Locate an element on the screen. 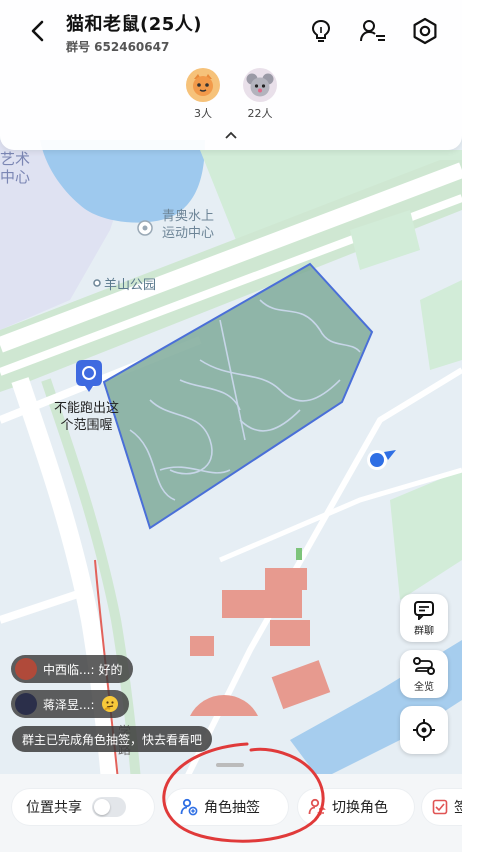  switch-role-label: 切换角色 is located at coordinates (360, 808).